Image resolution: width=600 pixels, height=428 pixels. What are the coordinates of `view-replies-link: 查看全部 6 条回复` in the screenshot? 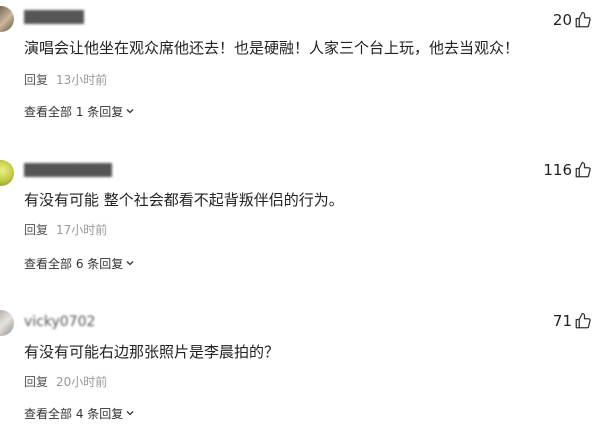 It's located at (79, 264).